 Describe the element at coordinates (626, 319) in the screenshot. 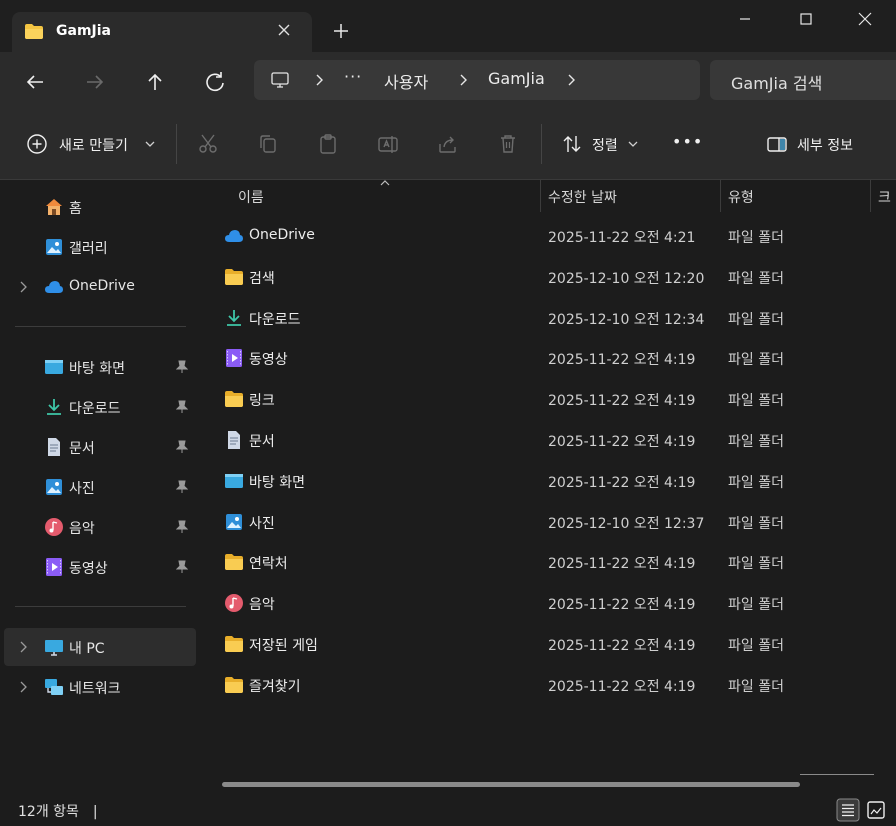

I see `file-date: 2025-12-10 오전 12:34` at that location.